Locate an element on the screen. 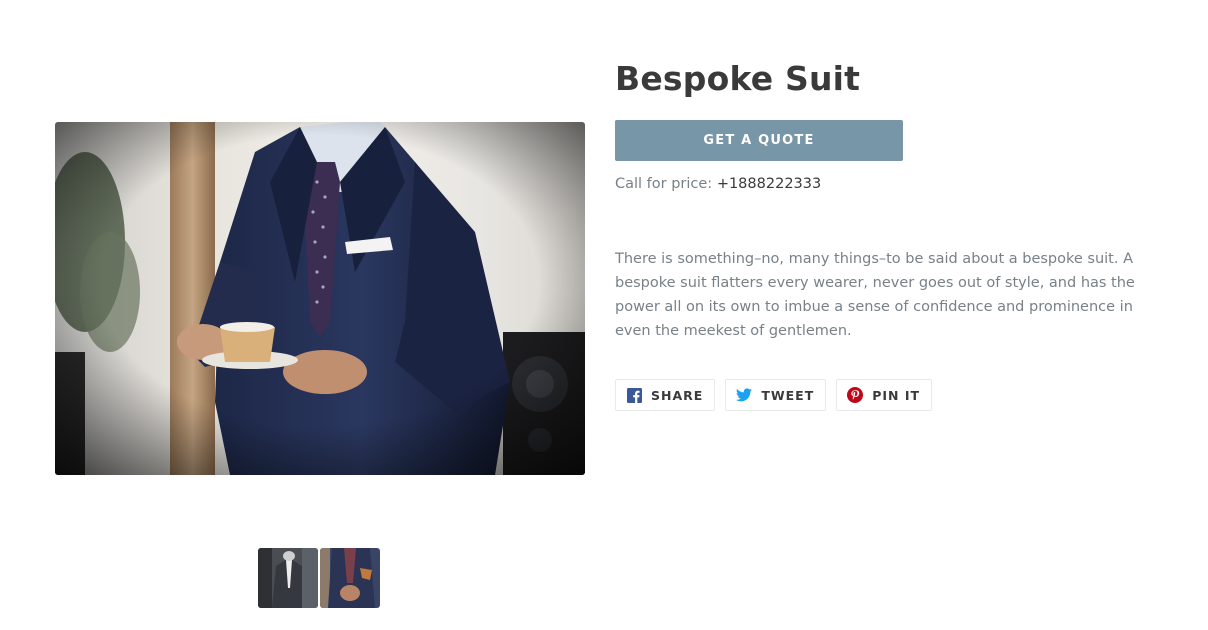 The width and height of the screenshot is (1208, 630). thumbnail-suit-mannequin is located at coordinates (288, 578).